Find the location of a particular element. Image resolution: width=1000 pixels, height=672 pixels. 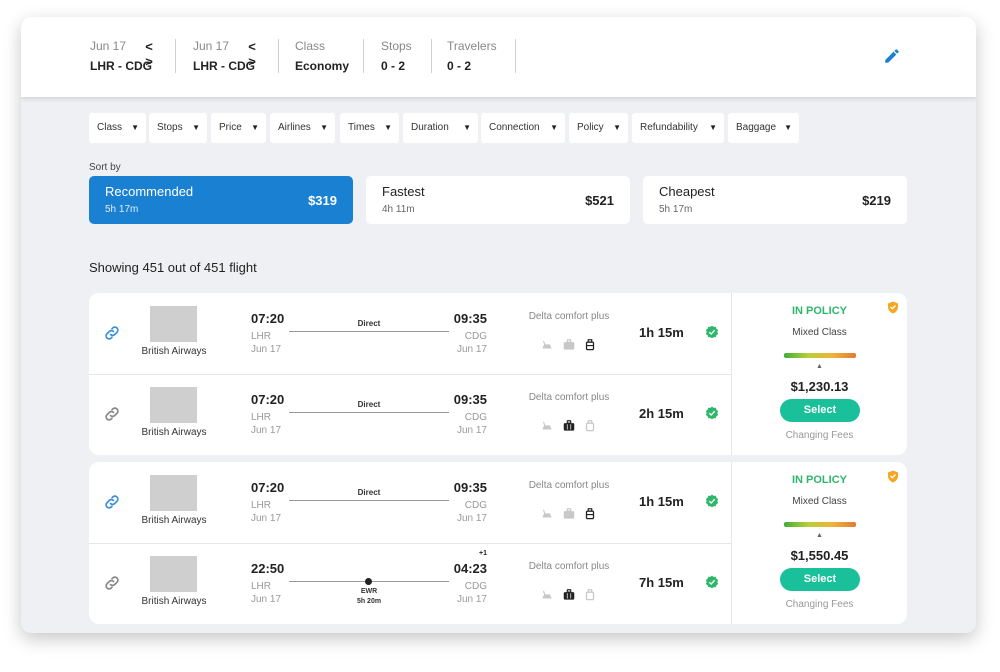

filter-times: Times ▼ is located at coordinates (369, 128).